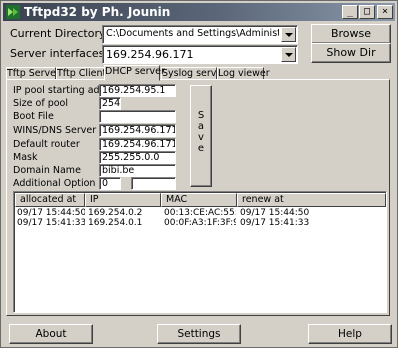 The height and width of the screenshot is (350, 400). Describe the element at coordinates (137, 157) in the screenshot. I see `mask-input: 255.255.0.0` at that location.